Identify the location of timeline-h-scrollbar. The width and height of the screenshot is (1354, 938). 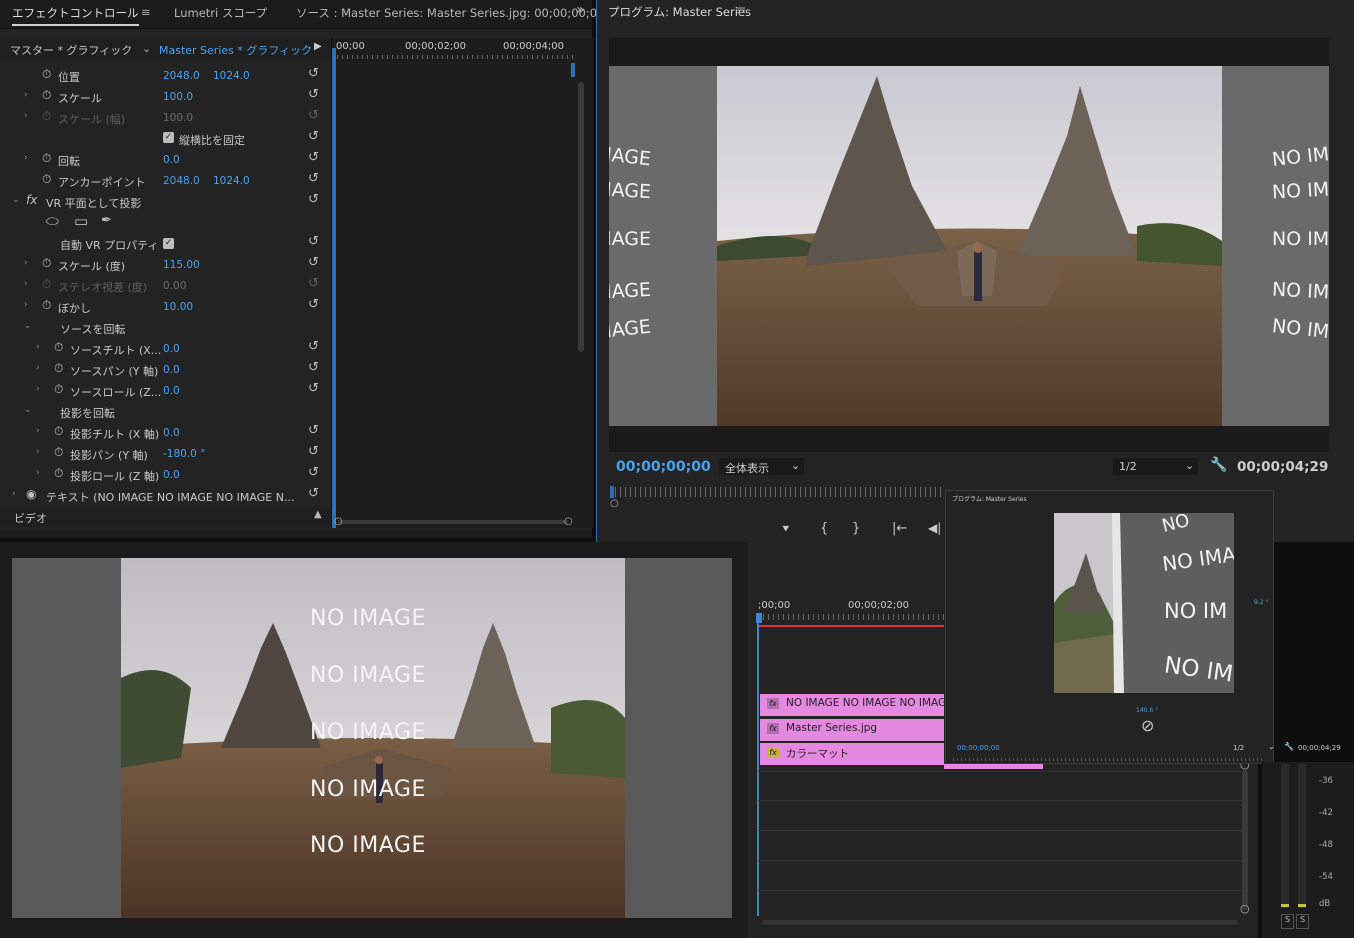
(1000, 922).